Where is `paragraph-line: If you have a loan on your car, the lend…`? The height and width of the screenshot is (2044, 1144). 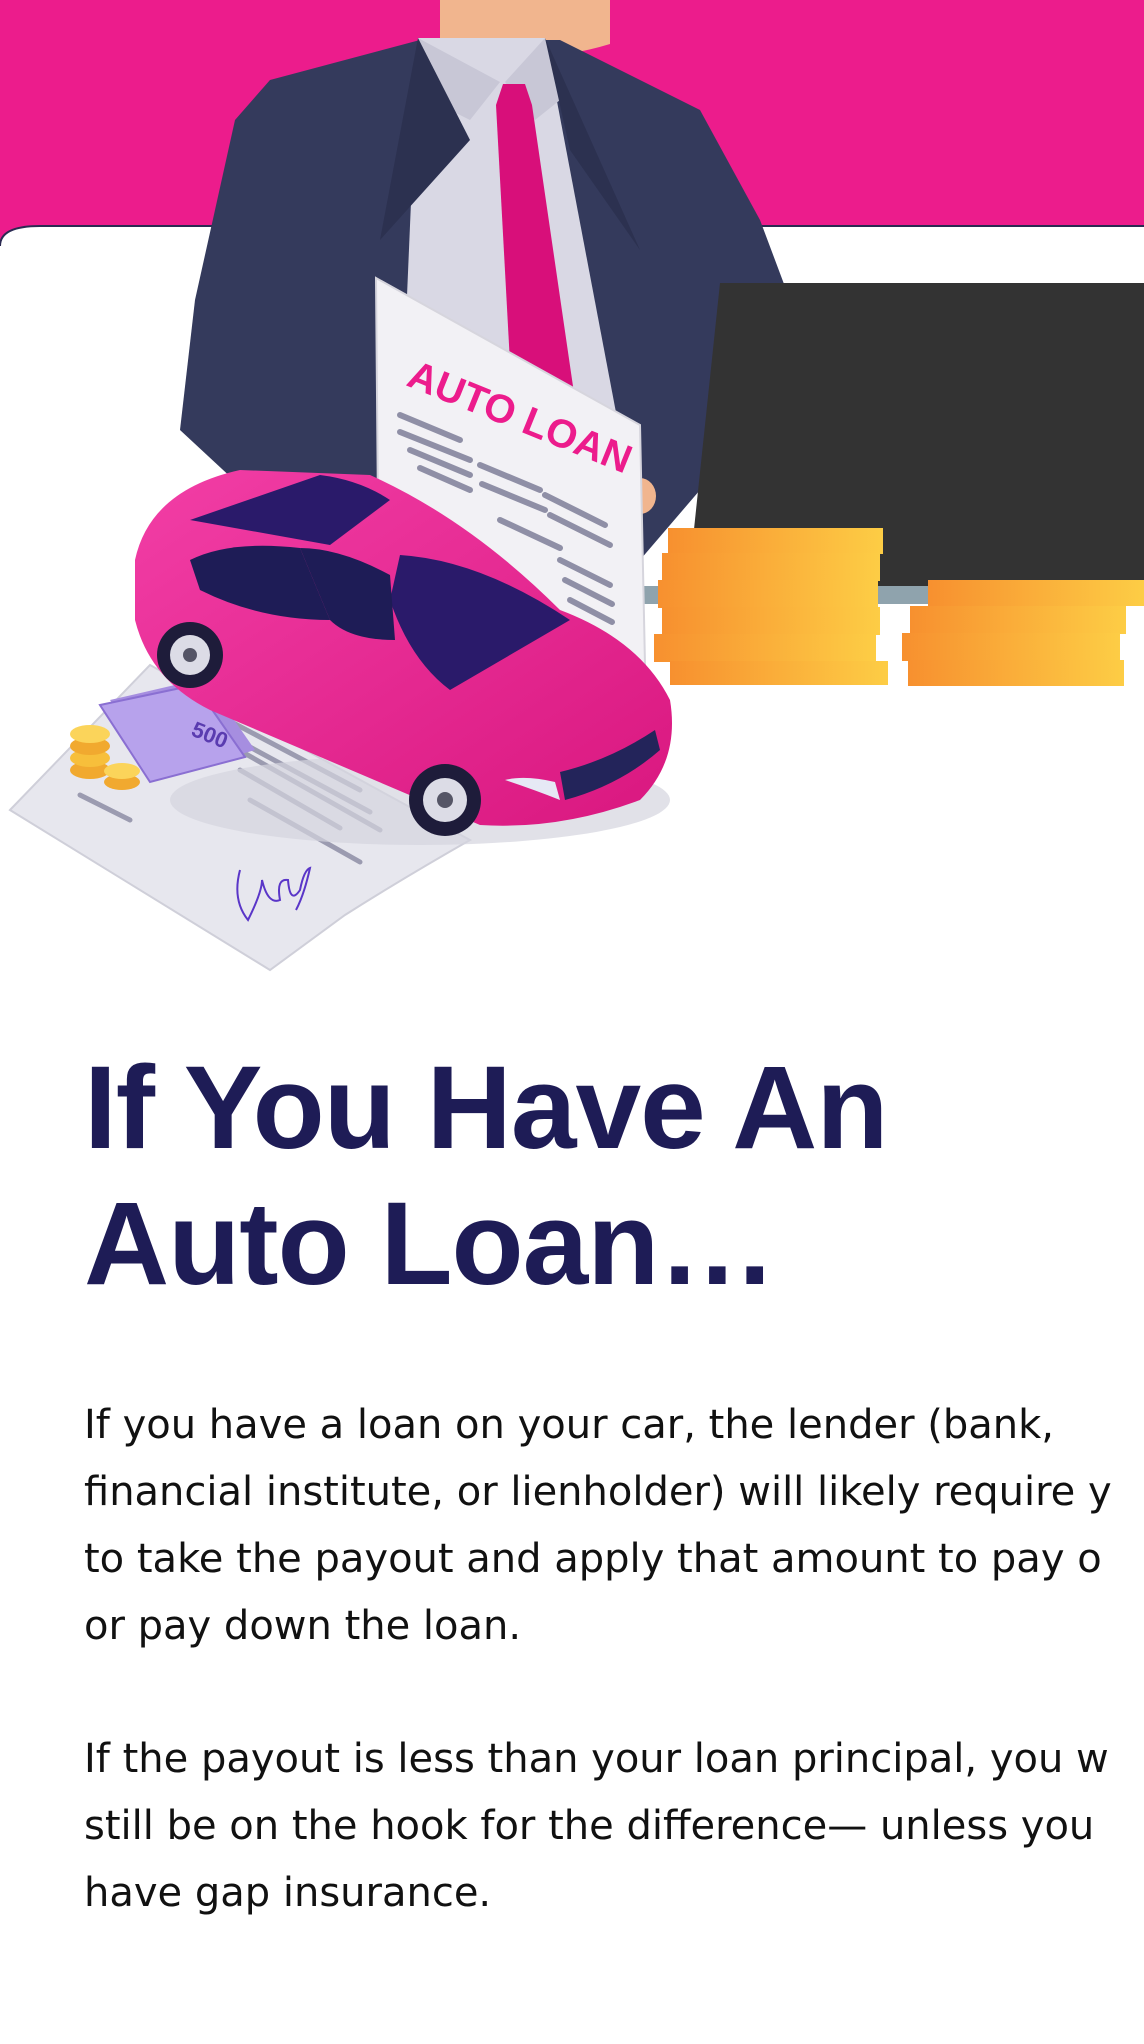 paragraph-line: If you have a loan on your car, the lend… is located at coordinates (569, 1425).